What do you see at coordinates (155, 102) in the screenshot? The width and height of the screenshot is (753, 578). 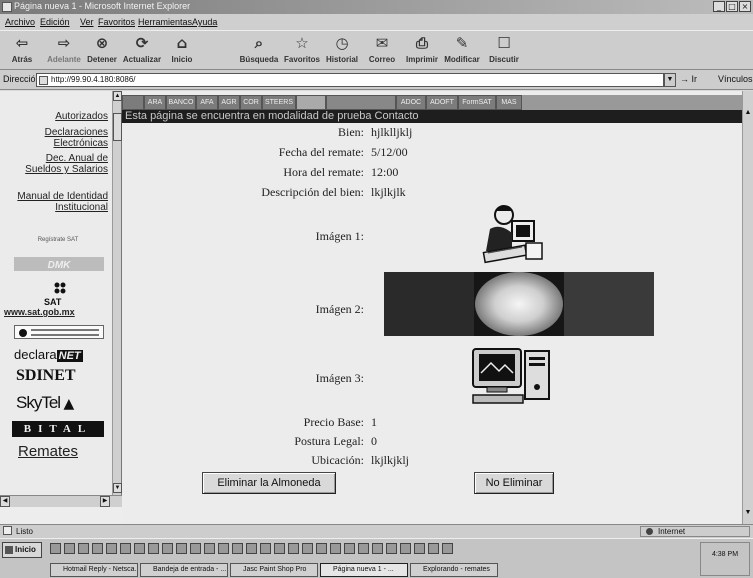 I see `nav-tab: ARA` at bounding box center [155, 102].